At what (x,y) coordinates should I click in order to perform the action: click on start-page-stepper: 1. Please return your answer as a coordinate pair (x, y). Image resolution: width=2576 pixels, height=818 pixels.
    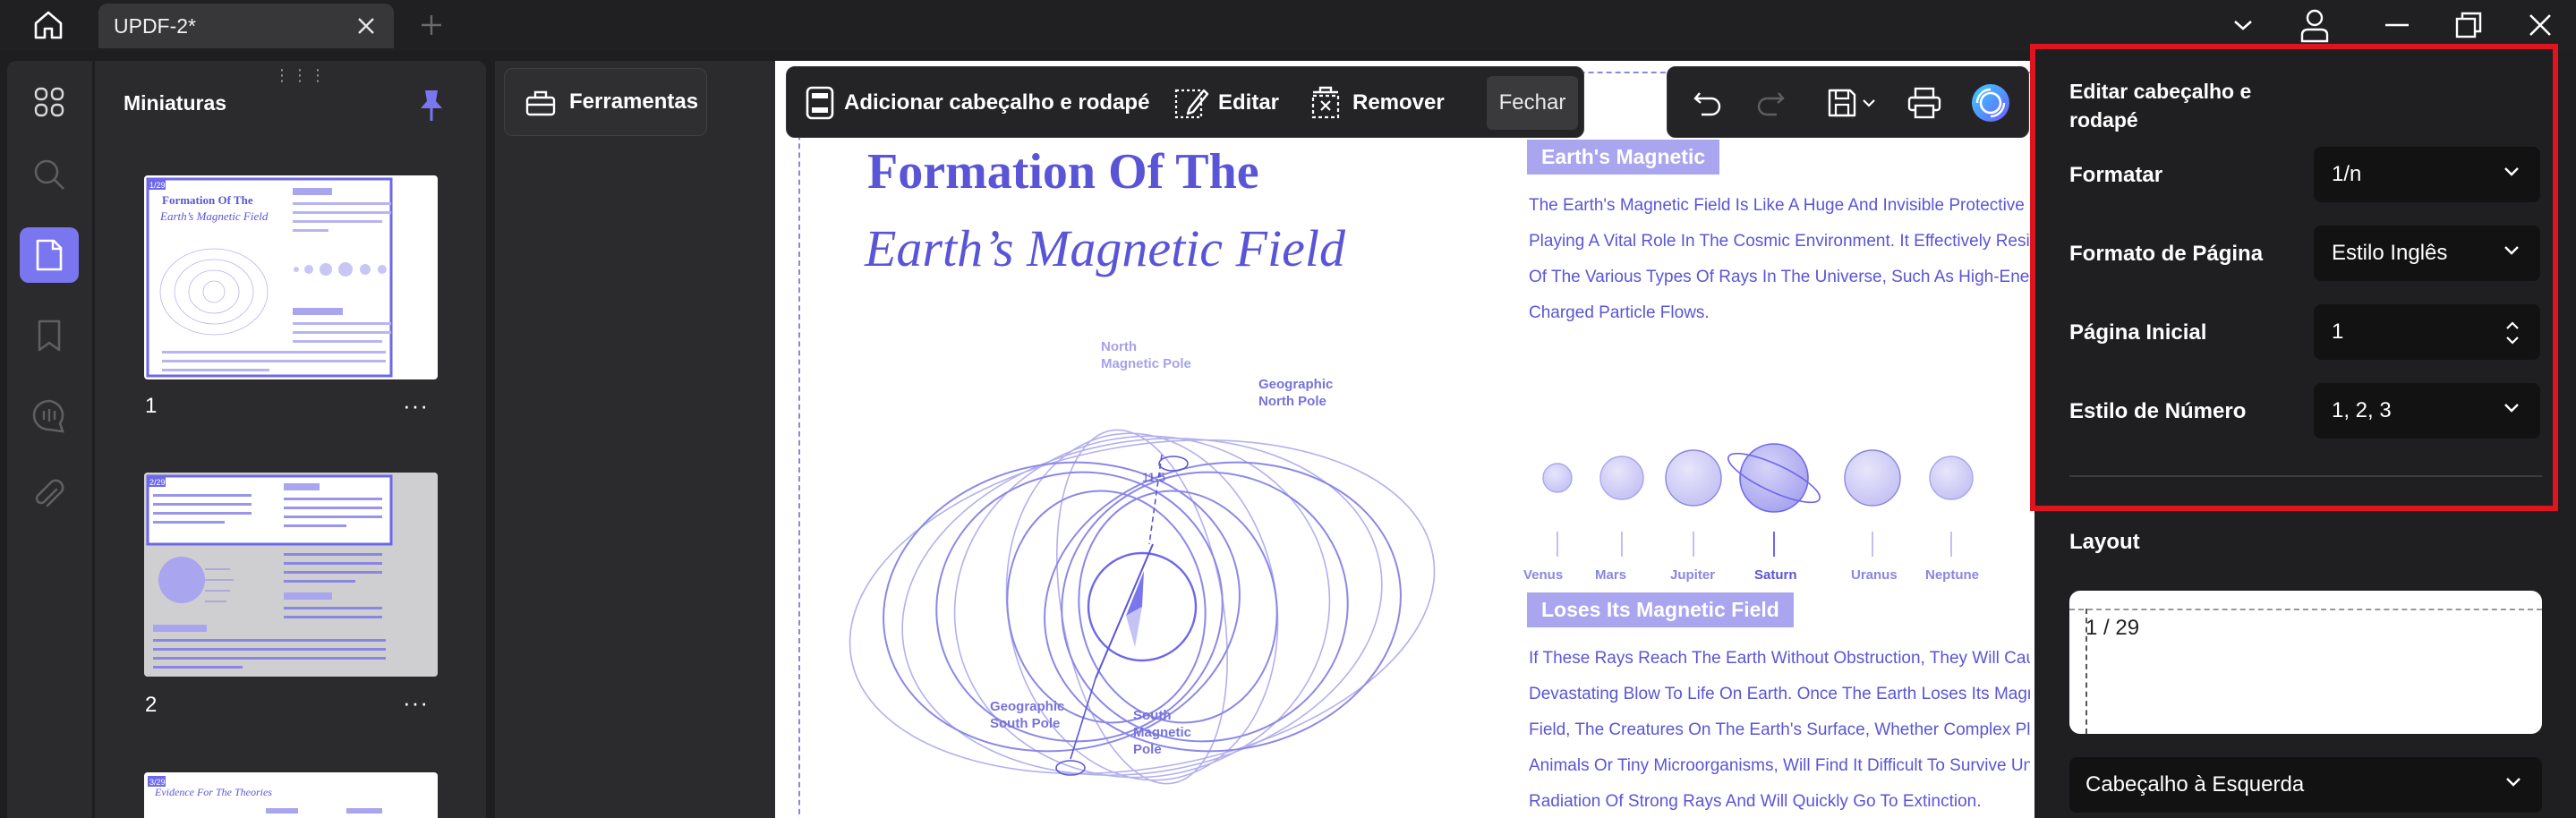
    Looking at the image, I should click on (2427, 332).